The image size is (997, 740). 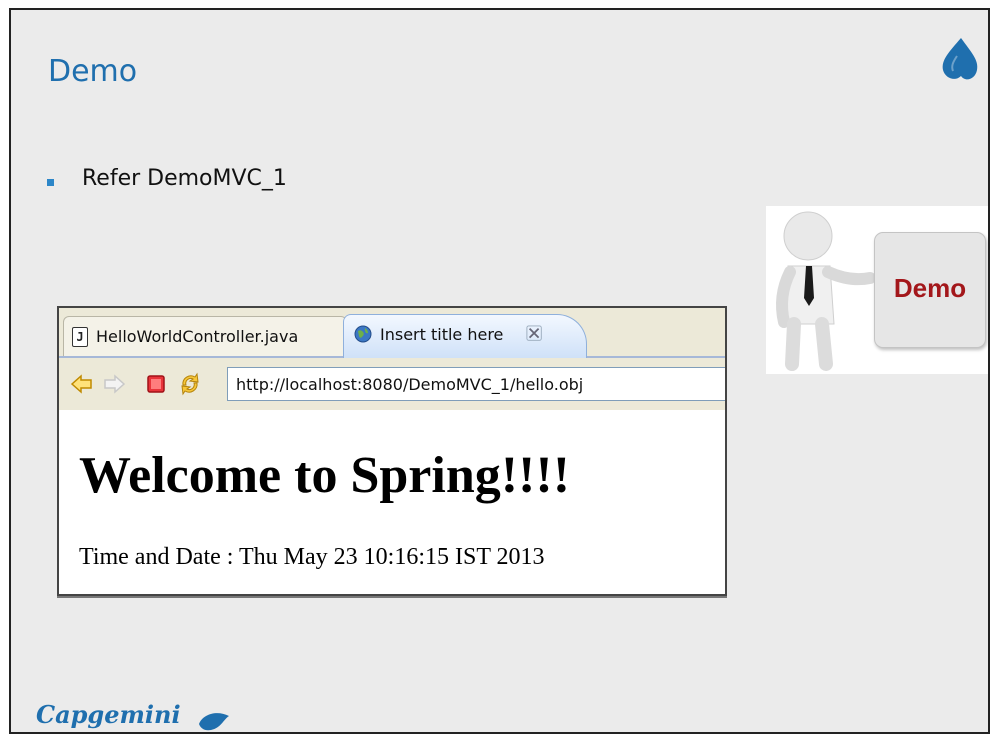 I want to click on java-file-icon: J, so click(x=80, y=337).